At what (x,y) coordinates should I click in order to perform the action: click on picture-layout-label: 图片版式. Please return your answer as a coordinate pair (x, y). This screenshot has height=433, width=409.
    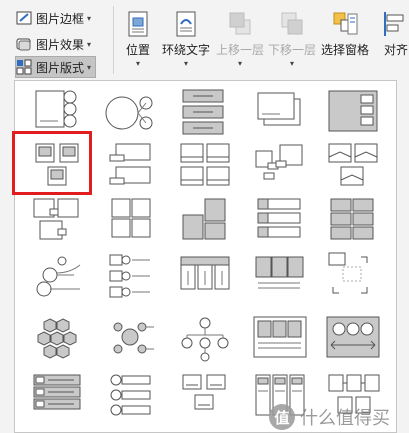
    Looking at the image, I should click on (60, 67).